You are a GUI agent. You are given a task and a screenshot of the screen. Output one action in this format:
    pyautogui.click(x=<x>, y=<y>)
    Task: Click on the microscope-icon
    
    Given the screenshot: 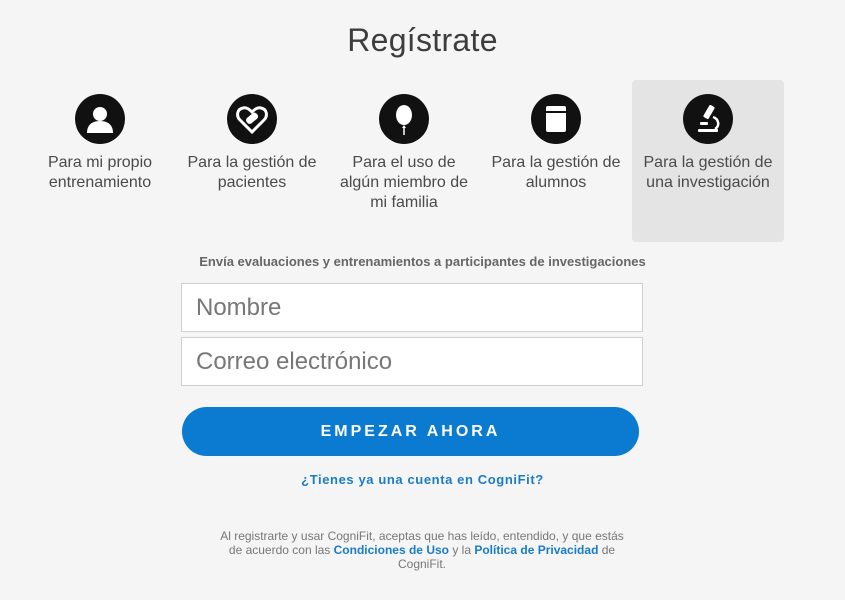 What is the action you would take?
    pyautogui.click(x=708, y=119)
    